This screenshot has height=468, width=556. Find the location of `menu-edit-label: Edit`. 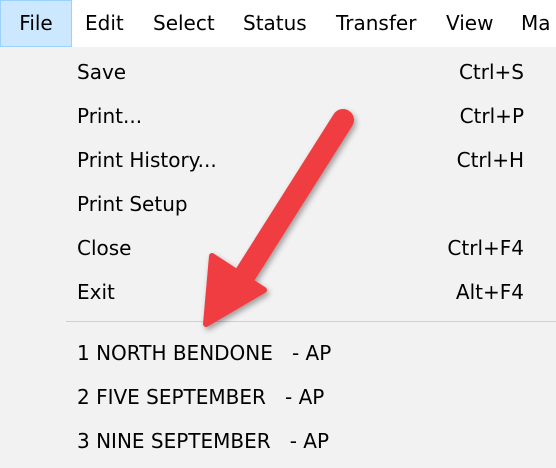

menu-edit-label: Edit is located at coordinates (104, 23).